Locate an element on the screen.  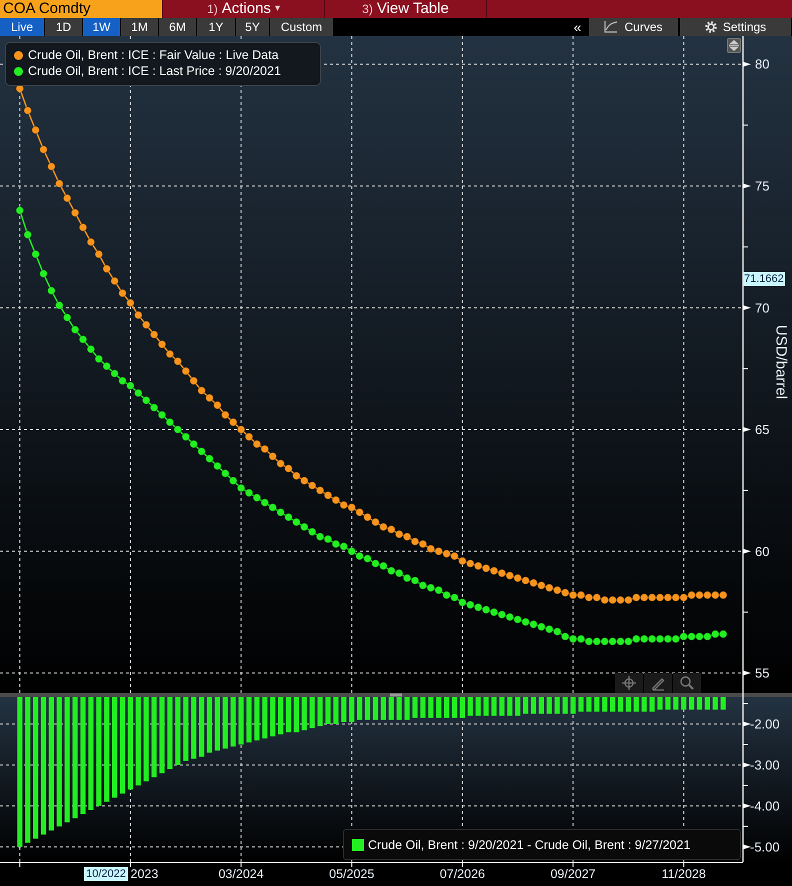
zoom-button is located at coordinates (687, 683).